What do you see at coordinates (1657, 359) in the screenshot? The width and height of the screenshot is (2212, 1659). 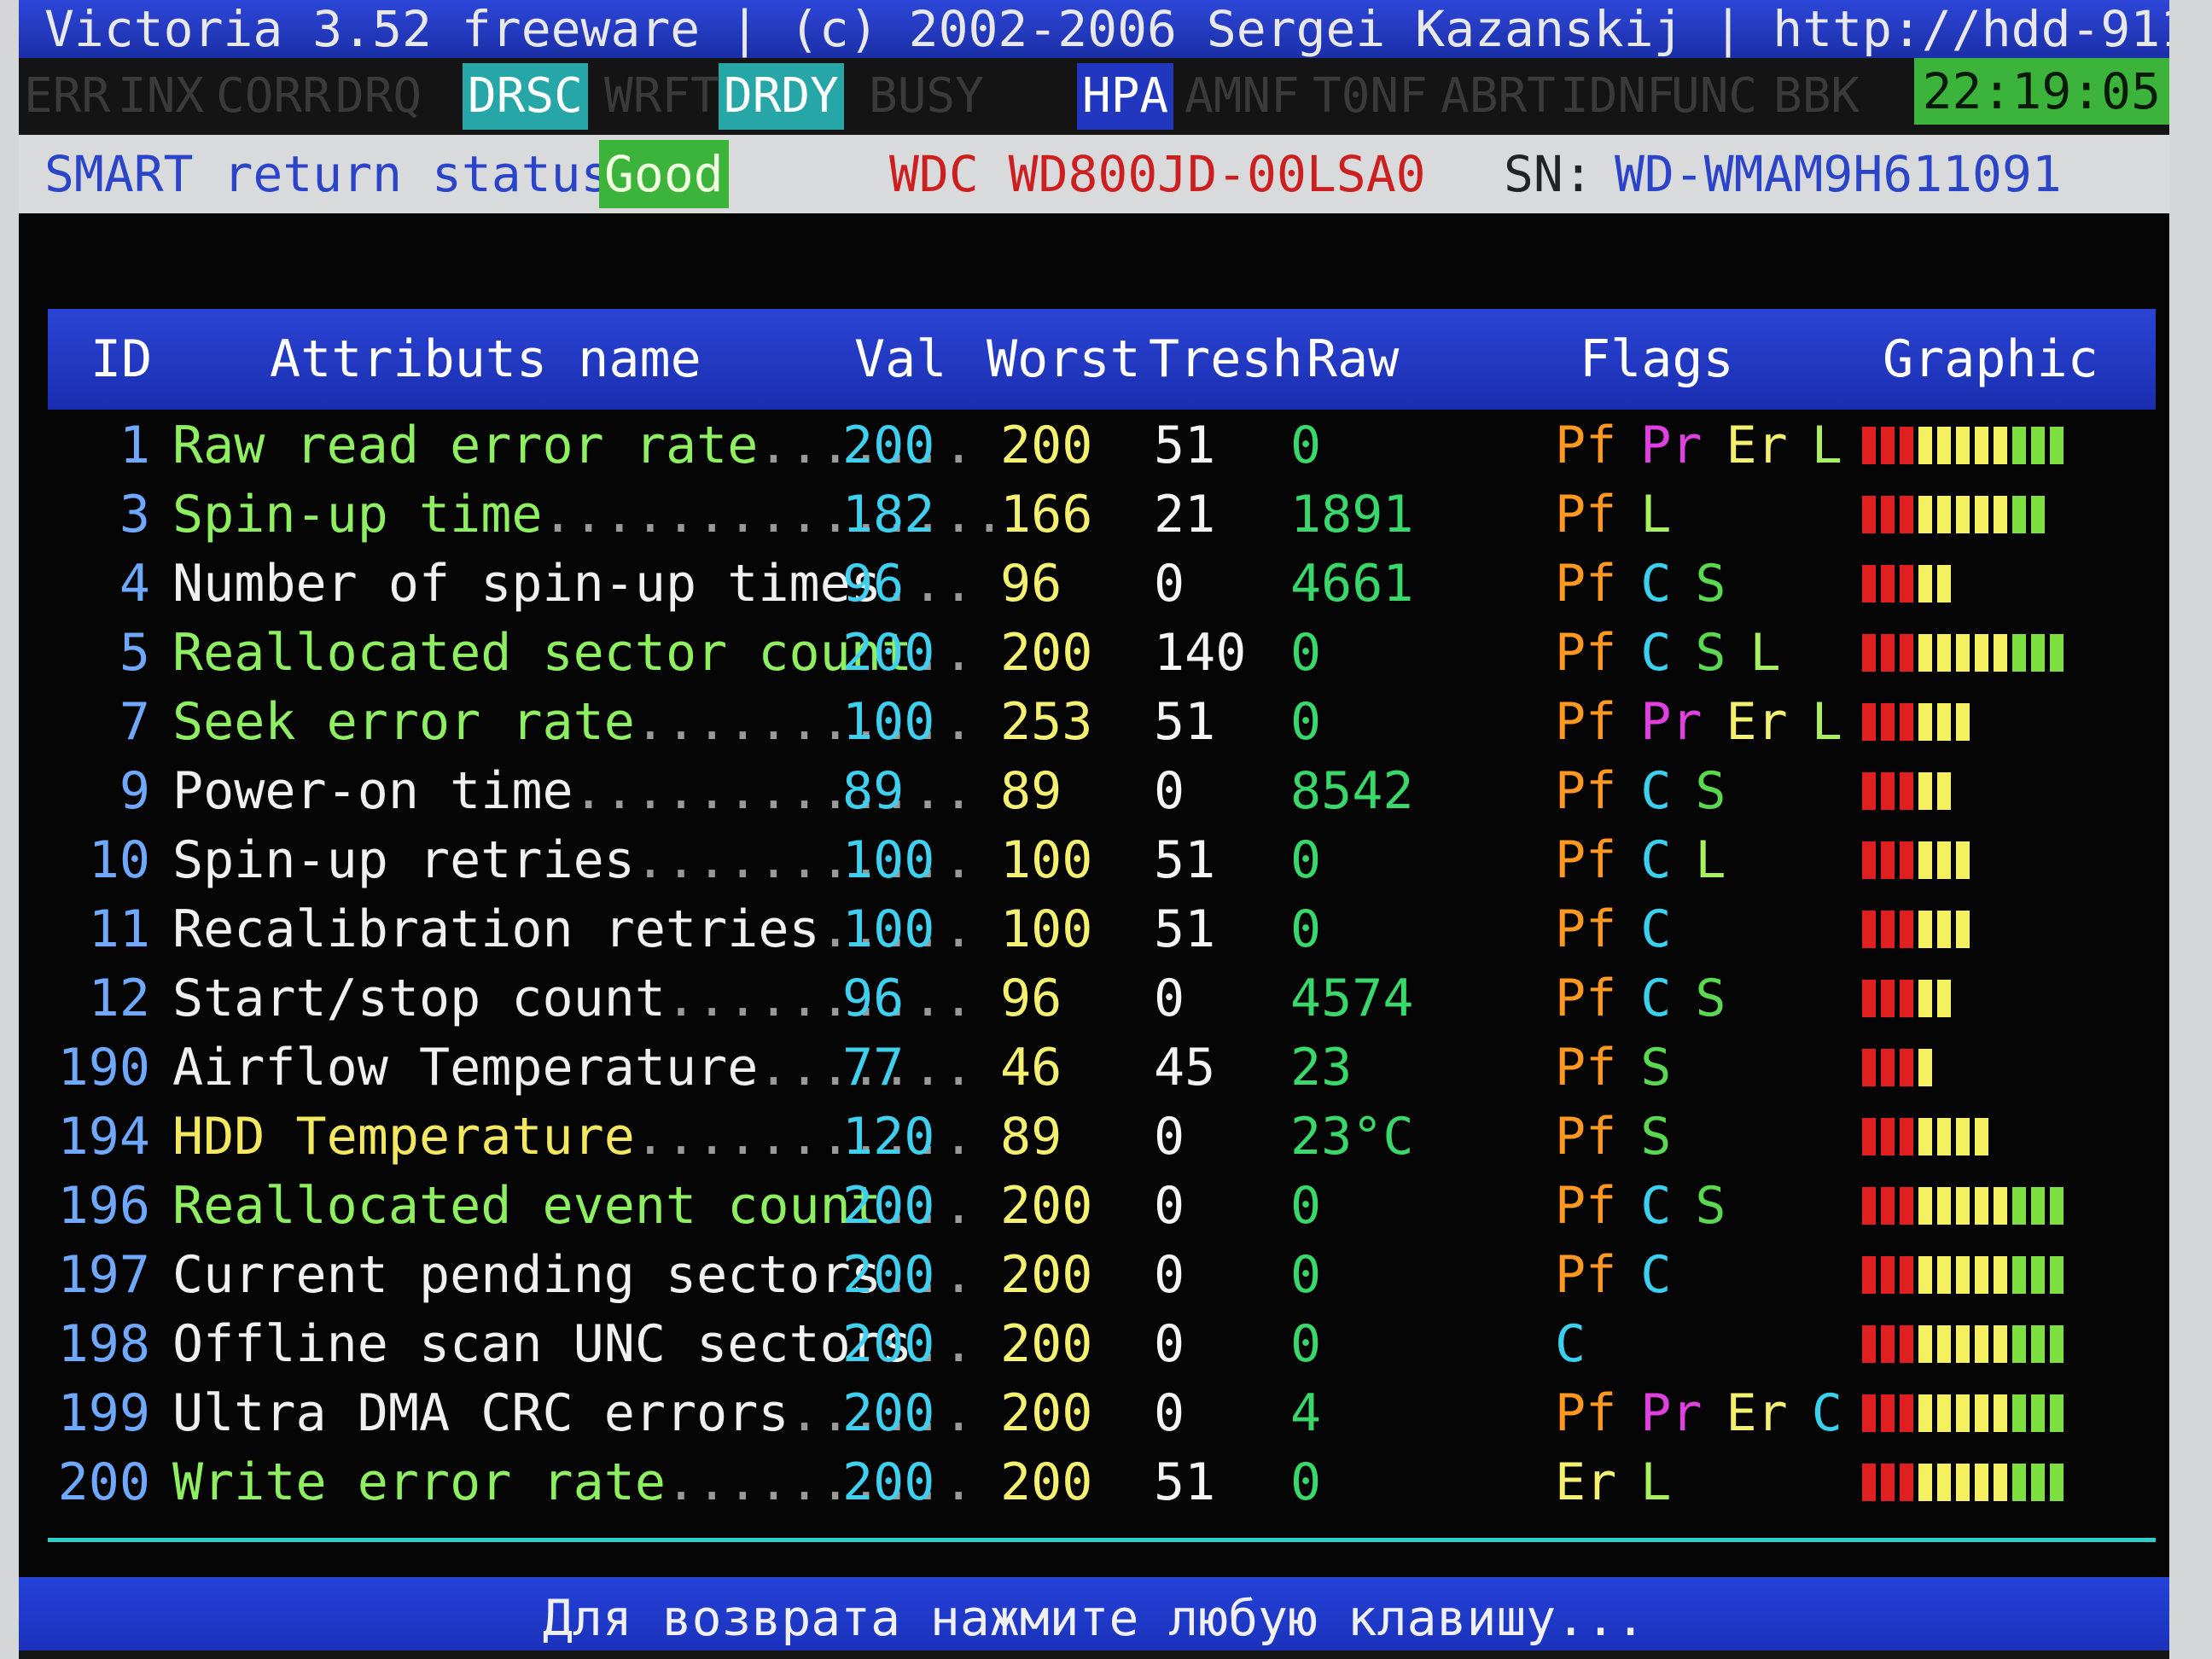 I see `header-flags: Flags` at bounding box center [1657, 359].